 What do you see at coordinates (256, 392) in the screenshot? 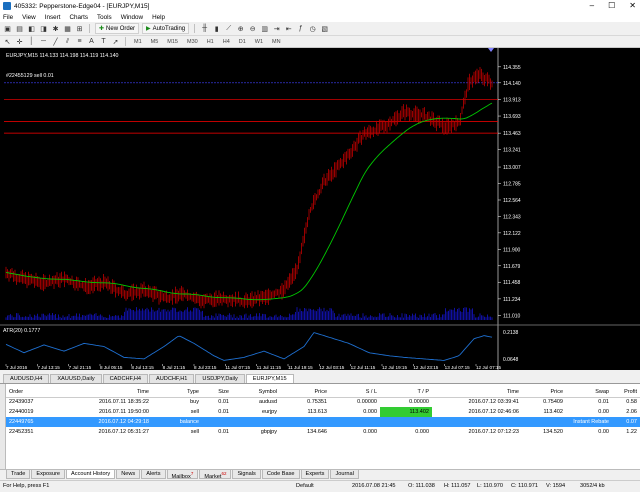
I see `col-symbol: Symbol` at bounding box center [256, 392].